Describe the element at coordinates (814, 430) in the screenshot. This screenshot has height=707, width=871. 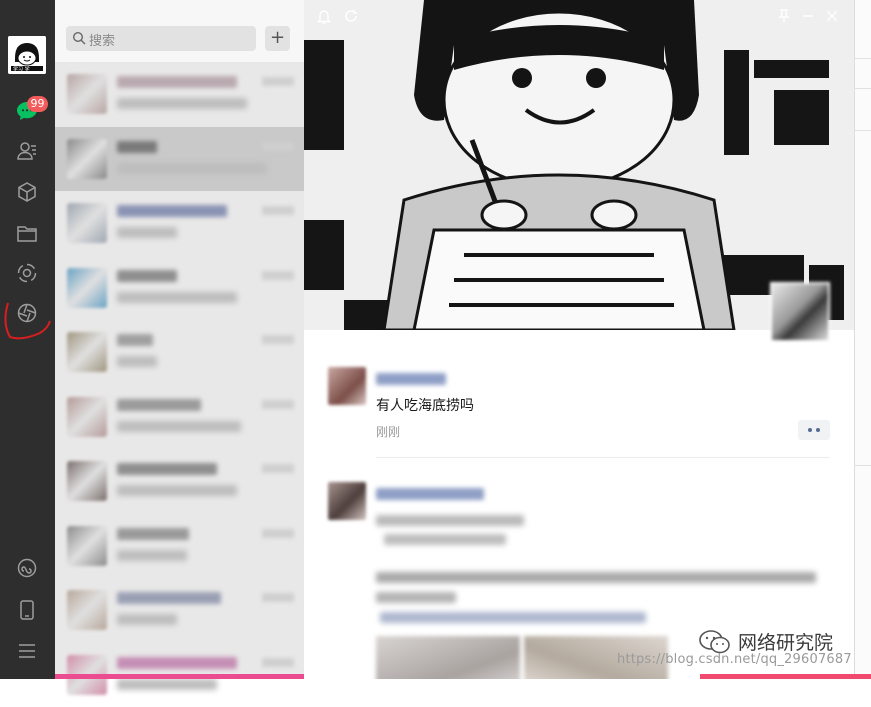
I see `post-more-button` at that location.